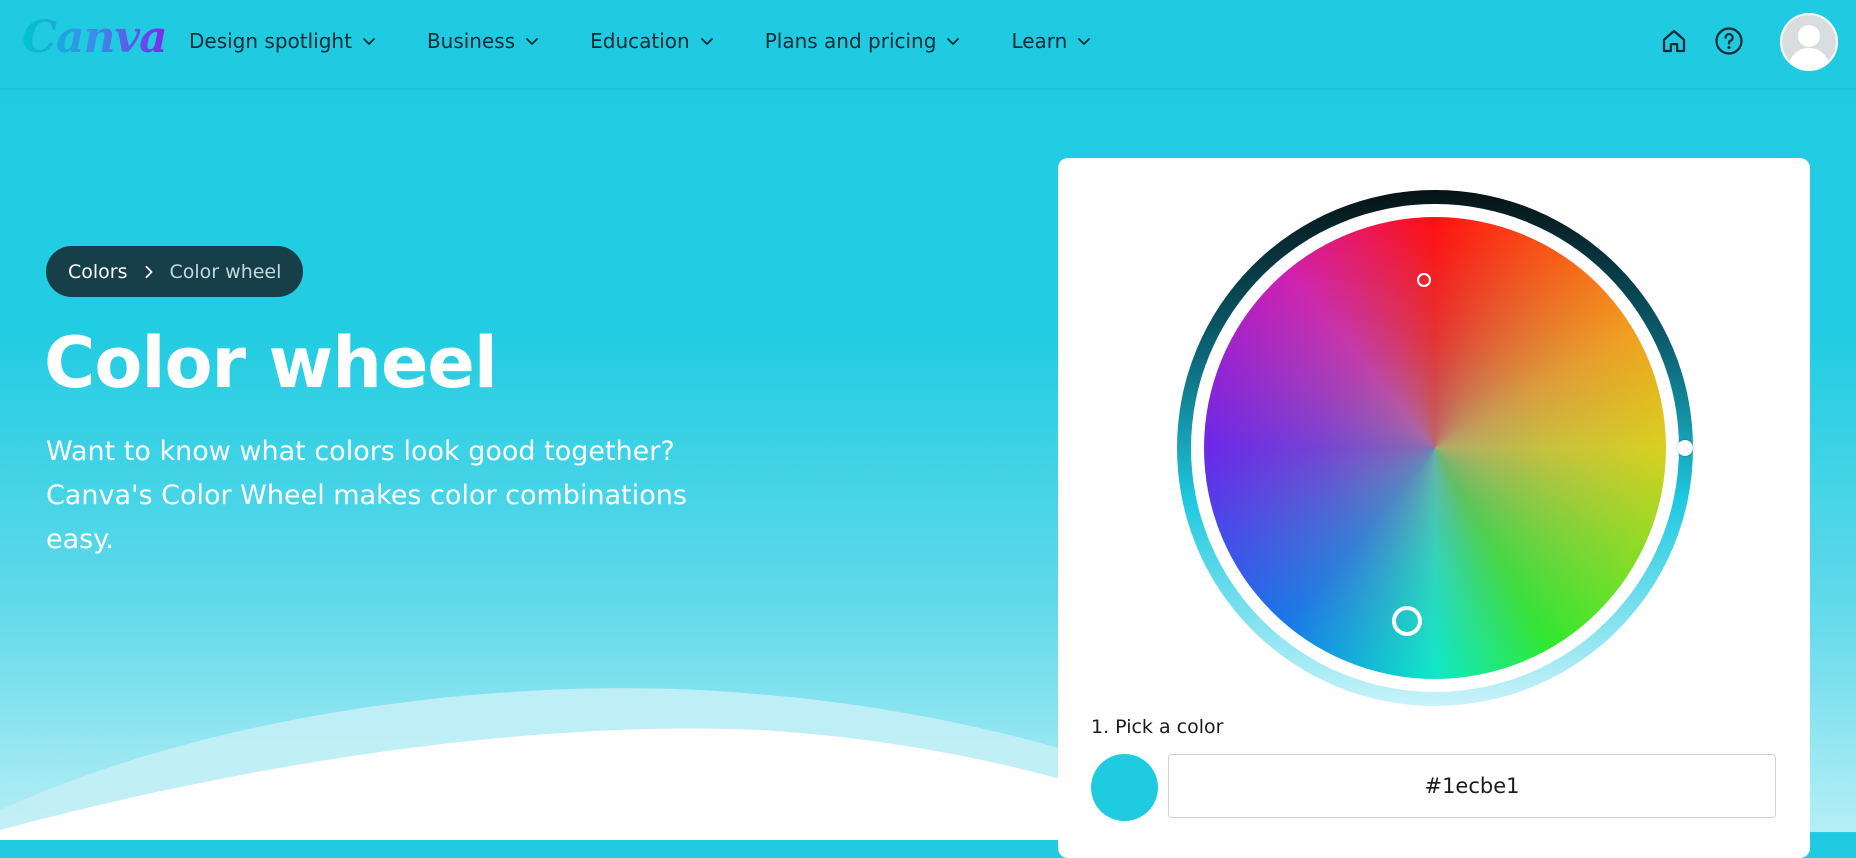  What do you see at coordinates (550, 764) in the screenshot?
I see `decorative-wave` at bounding box center [550, 764].